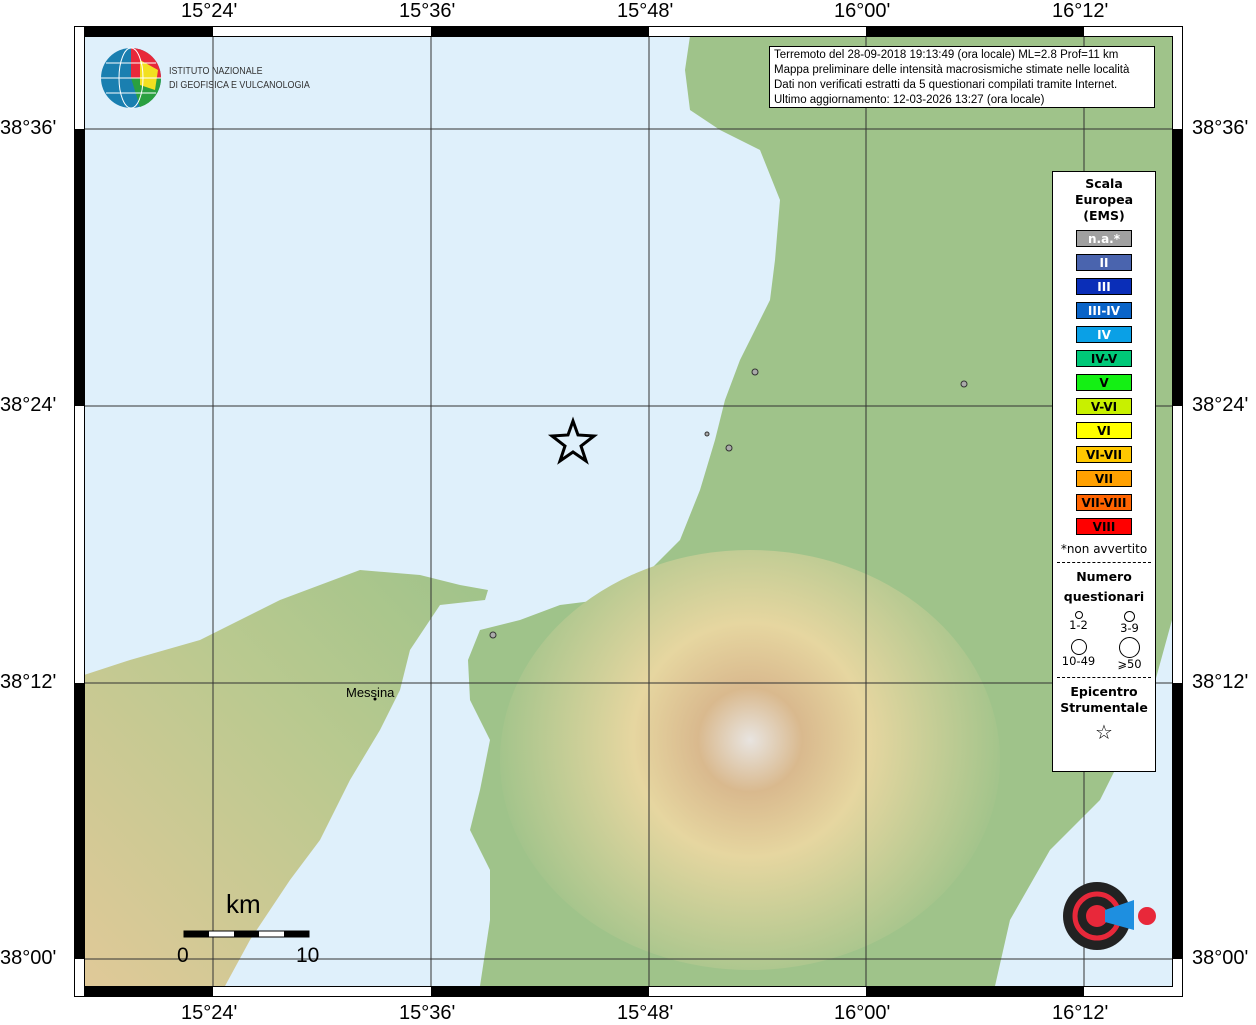 Image resolution: width=1256 pixels, height=1025 pixels. Describe the element at coordinates (1080, 11) in the screenshot. I see `lon-tick-top: 16°12'` at that location.